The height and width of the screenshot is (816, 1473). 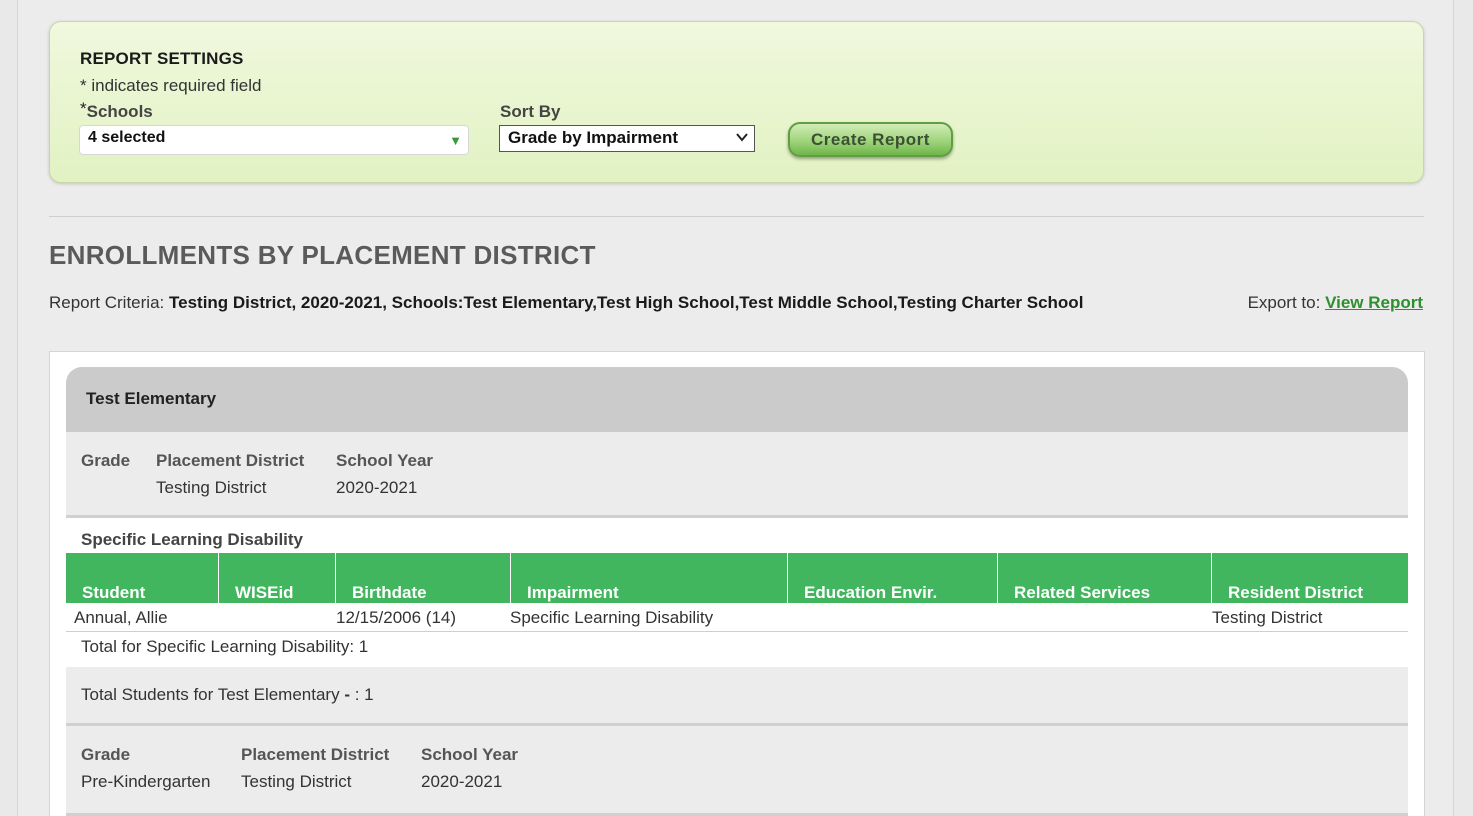 I want to click on impairment-group-title: Specific Learning Disability, so click(x=192, y=539).